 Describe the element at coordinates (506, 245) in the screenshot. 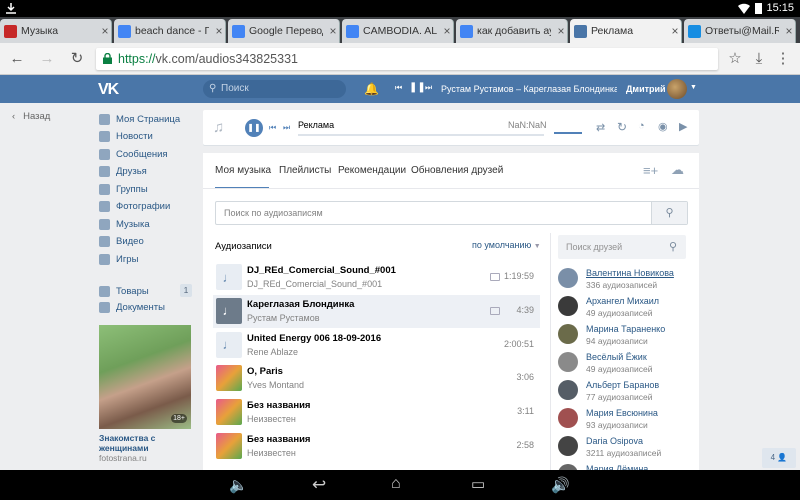

I see `sort-dropdown: по умолчанию ▼` at that location.